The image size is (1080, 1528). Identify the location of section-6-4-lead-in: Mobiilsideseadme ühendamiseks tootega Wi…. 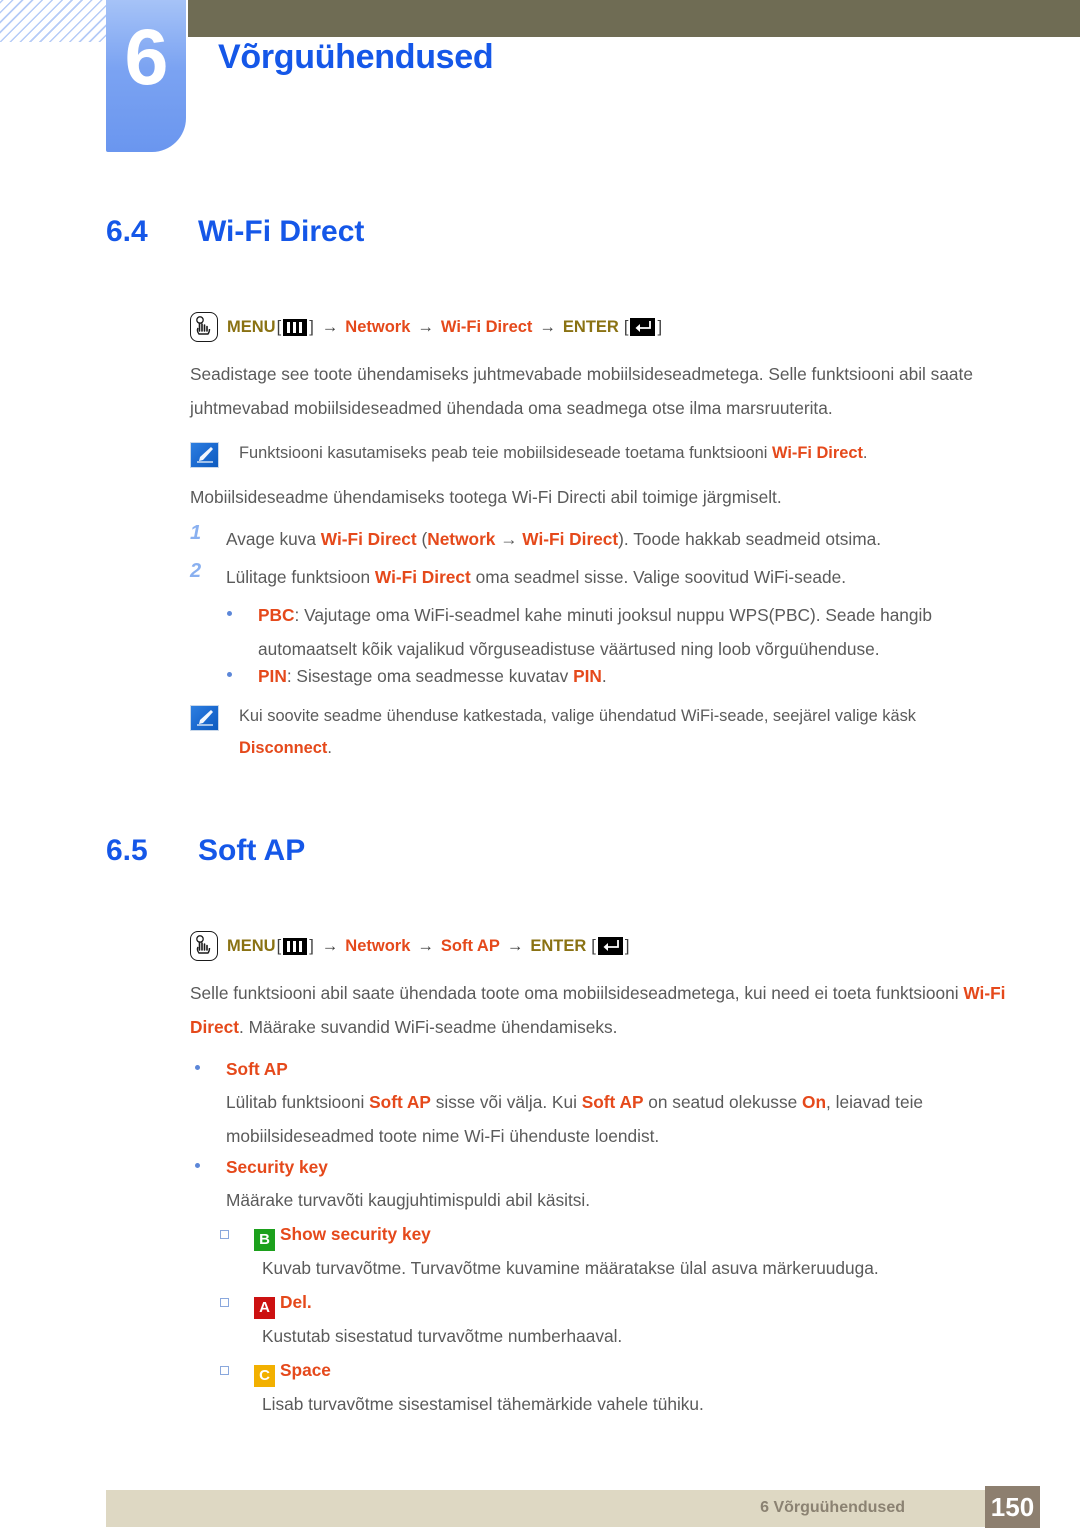
(486, 497).